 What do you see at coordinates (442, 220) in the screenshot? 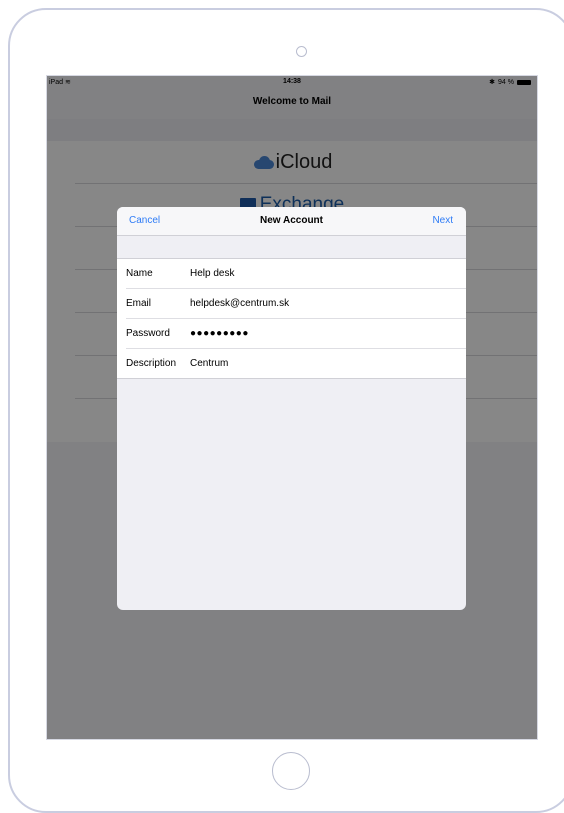
I see `next-button: Next` at bounding box center [442, 220].